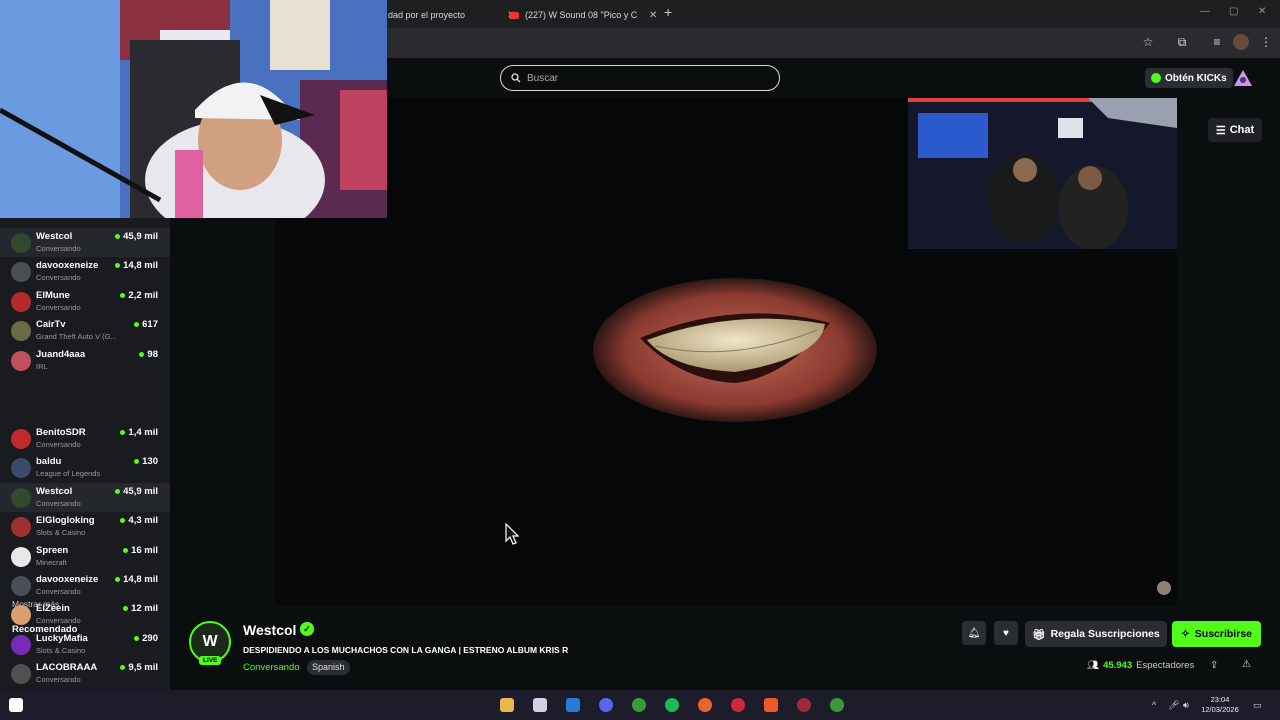 The image size is (1280, 720). Describe the element at coordinates (1182, 42) in the screenshot. I see `extensions-icon: ⧉` at that location.